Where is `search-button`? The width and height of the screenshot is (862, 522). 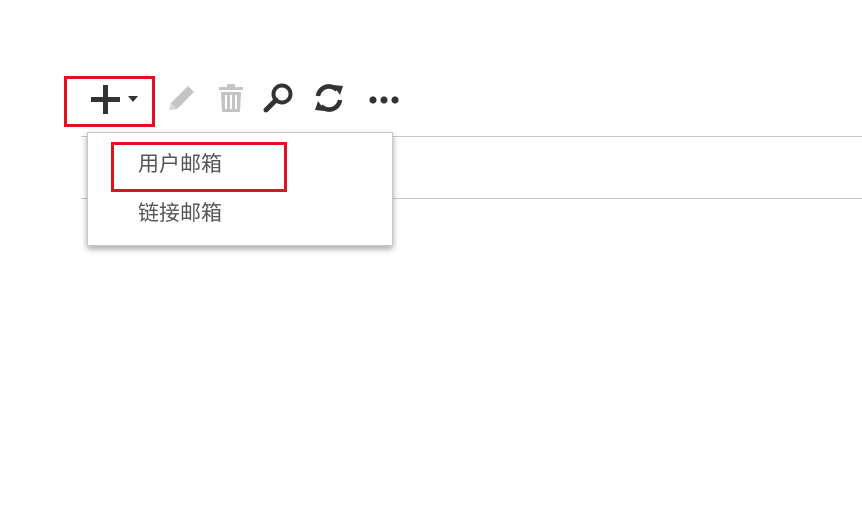
search-button is located at coordinates (279, 98).